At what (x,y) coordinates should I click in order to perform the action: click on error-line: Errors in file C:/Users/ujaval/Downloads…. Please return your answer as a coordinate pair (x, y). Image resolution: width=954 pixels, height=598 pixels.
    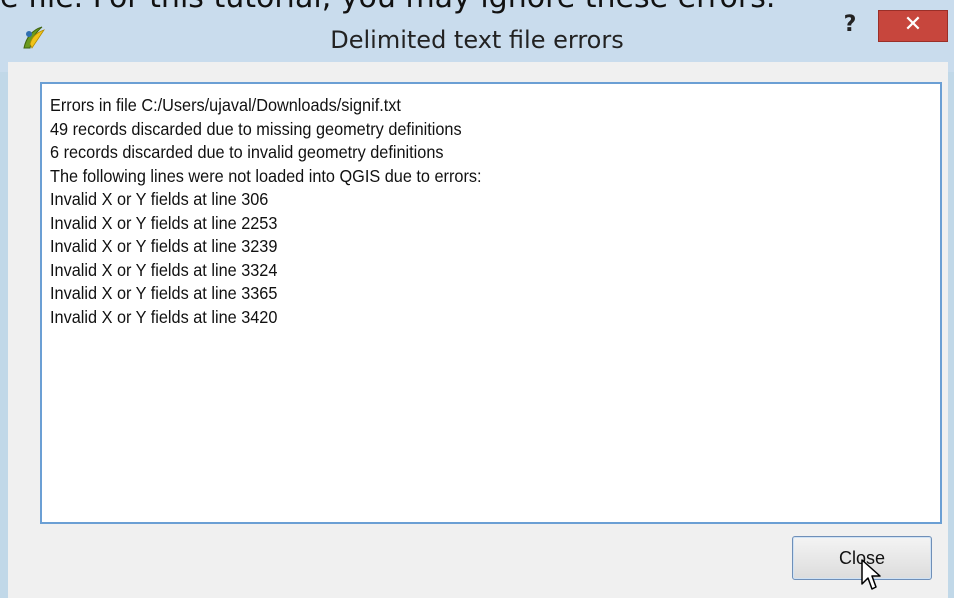
    Looking at the image, I should click on (225, 105).